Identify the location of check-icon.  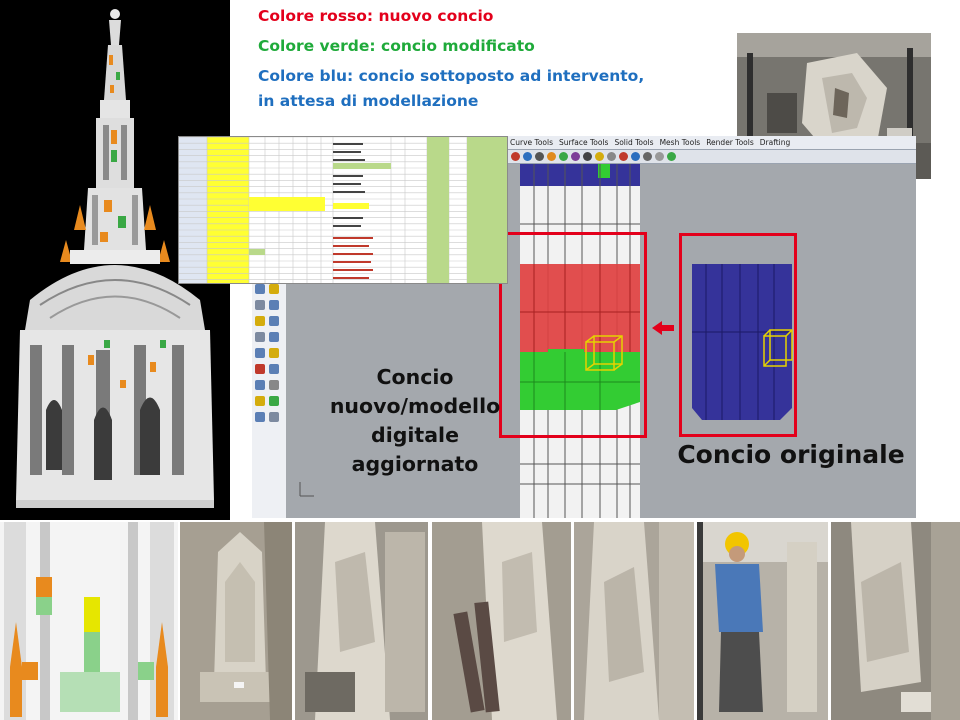
(671, 156).